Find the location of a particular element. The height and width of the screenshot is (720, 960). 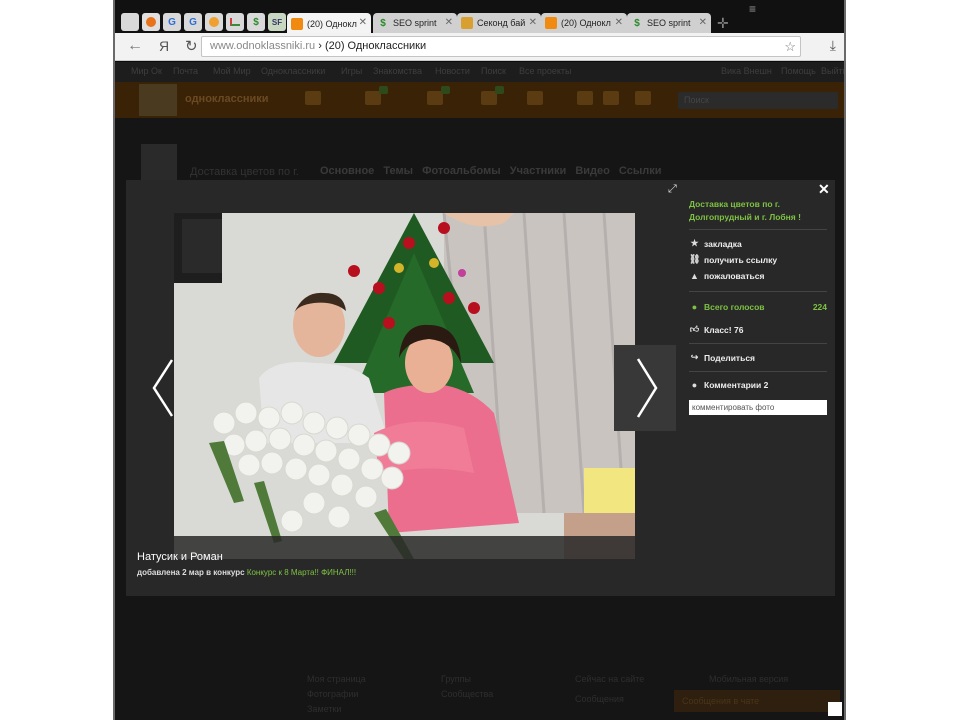

link-icon: ⛓ is located at coordinates (695, 259).